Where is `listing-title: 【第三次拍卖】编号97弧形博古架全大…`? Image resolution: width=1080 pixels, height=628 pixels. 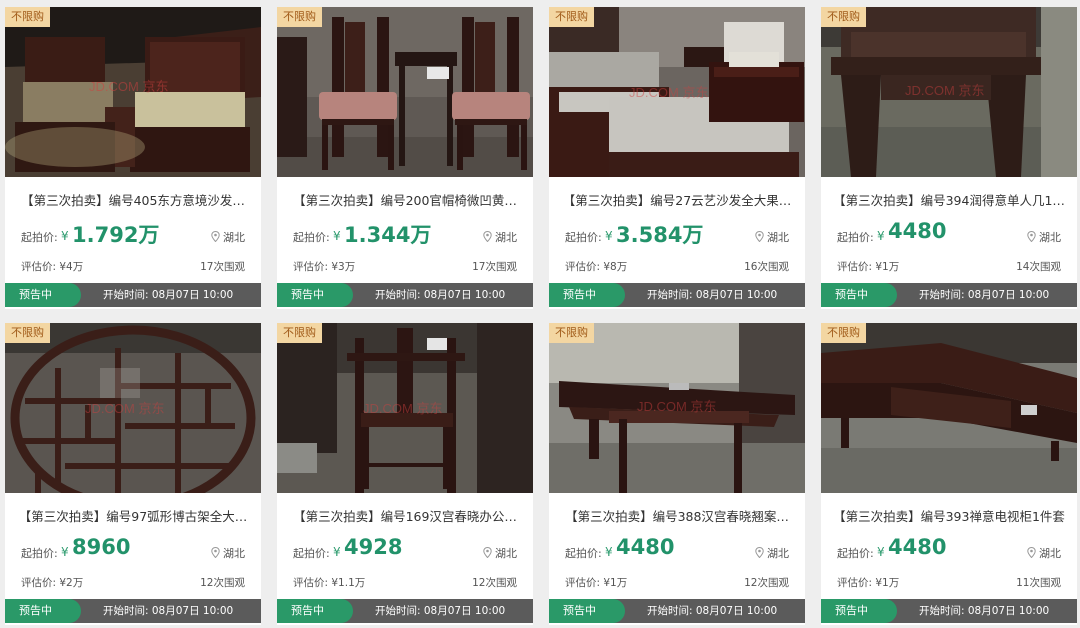 listing-title: 【第三次拍卖】编号97弧形博古架全大… is located at coordinates (133, 515).